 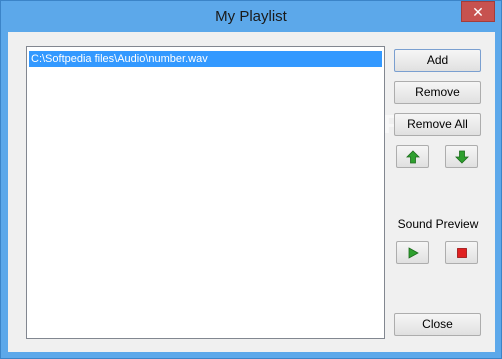 I want to click on stop-icon, so click(x=461, y=252).